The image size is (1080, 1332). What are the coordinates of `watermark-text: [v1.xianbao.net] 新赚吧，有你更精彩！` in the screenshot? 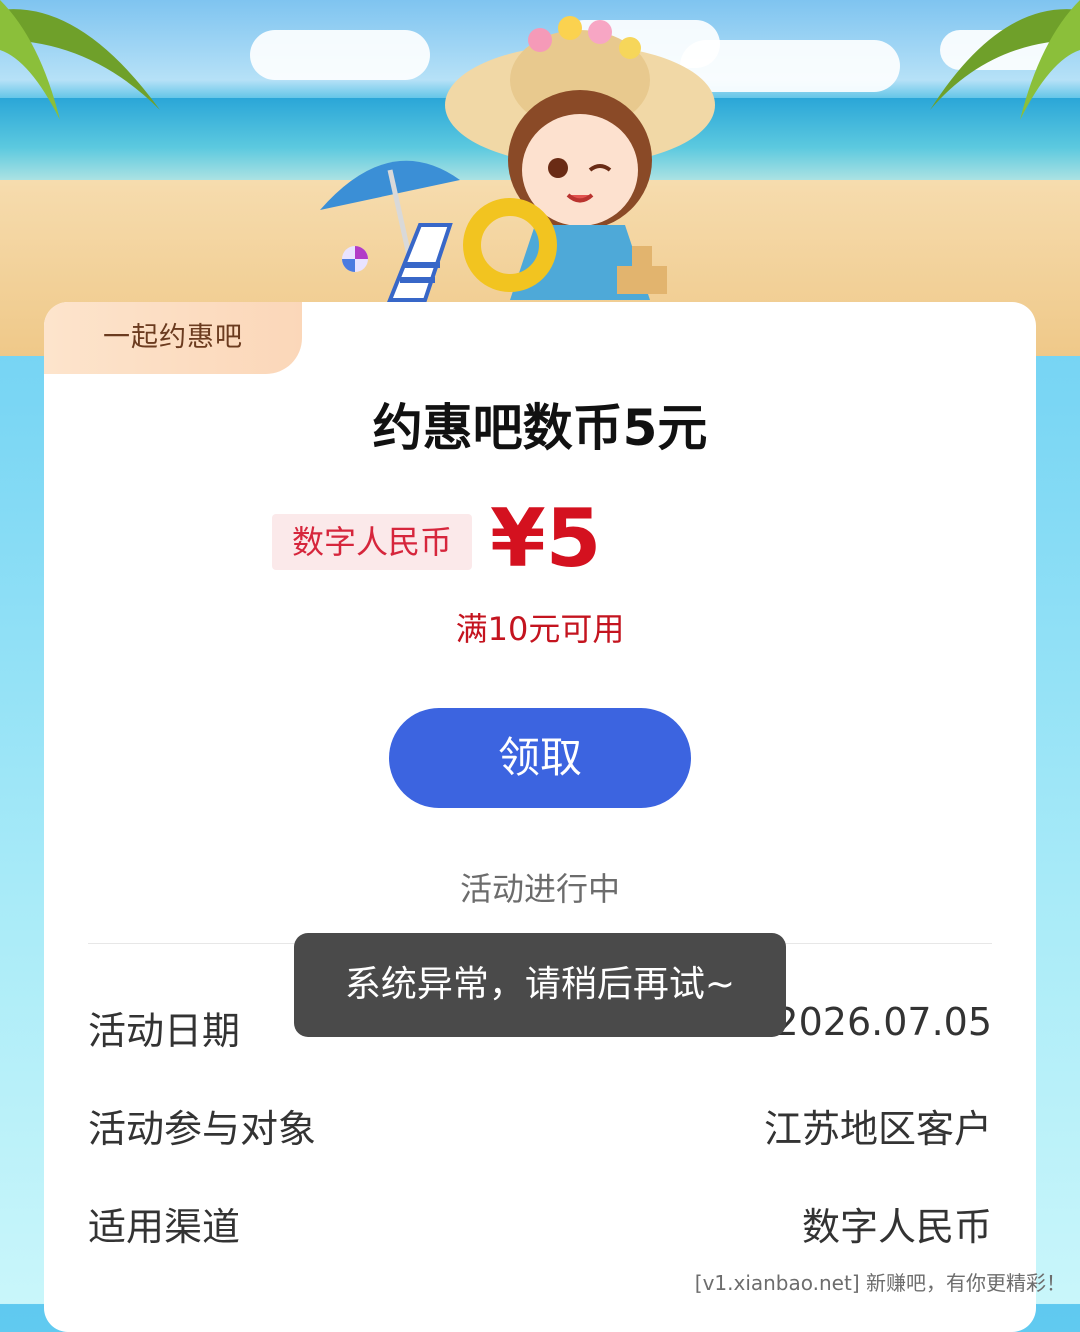 It's located at (880, 1283).